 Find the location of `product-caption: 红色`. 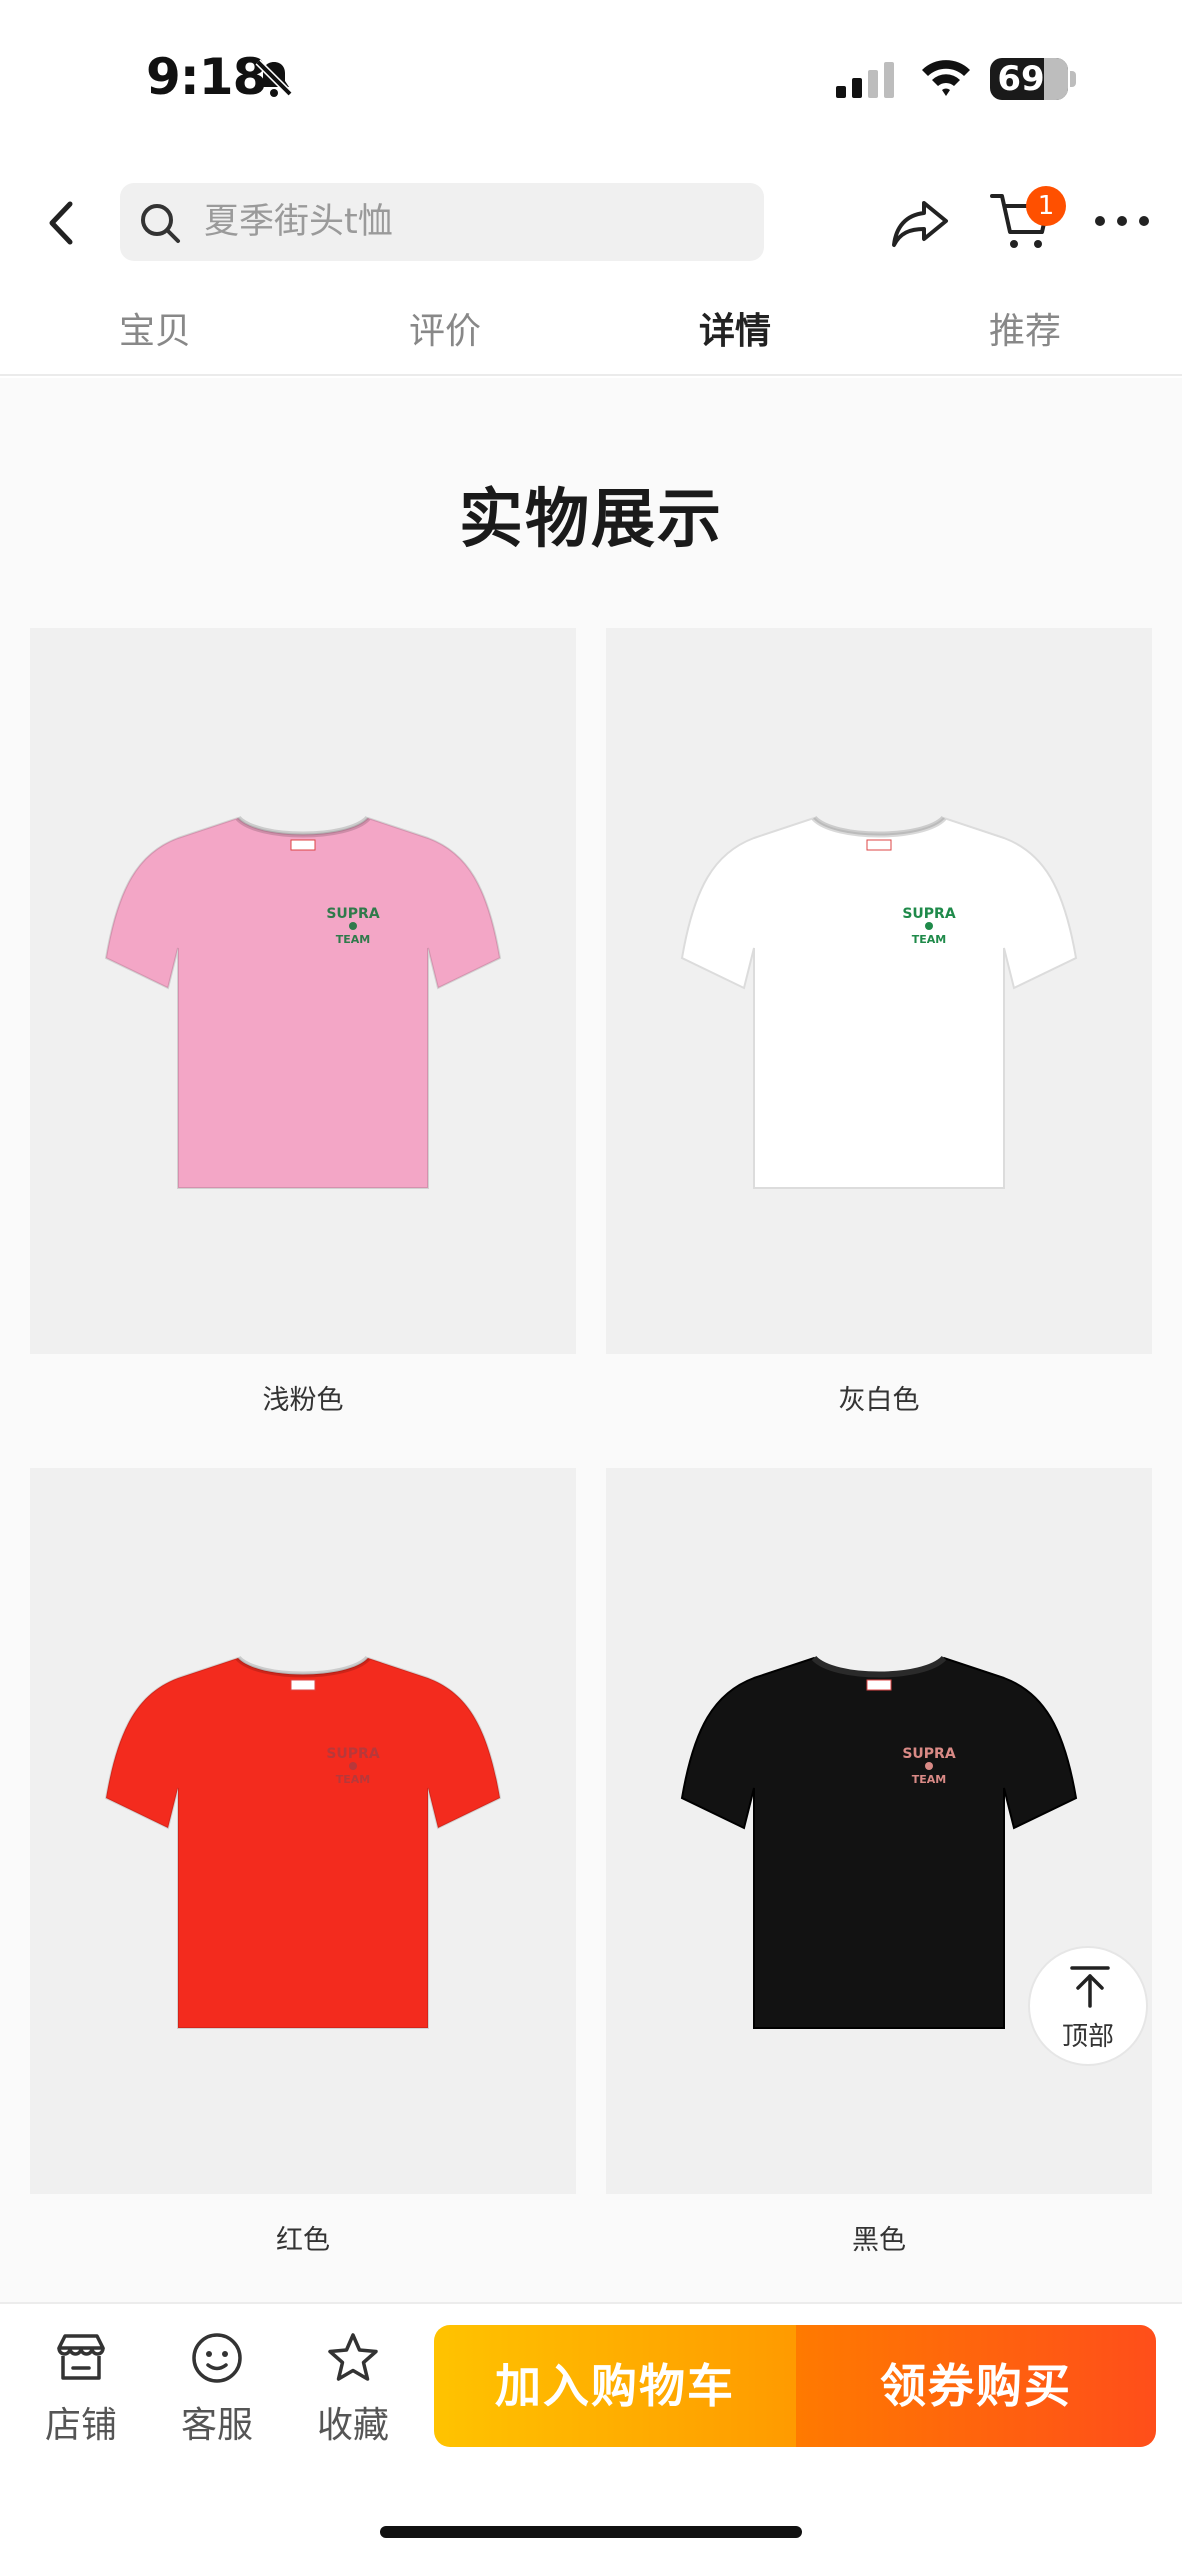

product-caption: 红色 is located at coordinates (303, 2240).